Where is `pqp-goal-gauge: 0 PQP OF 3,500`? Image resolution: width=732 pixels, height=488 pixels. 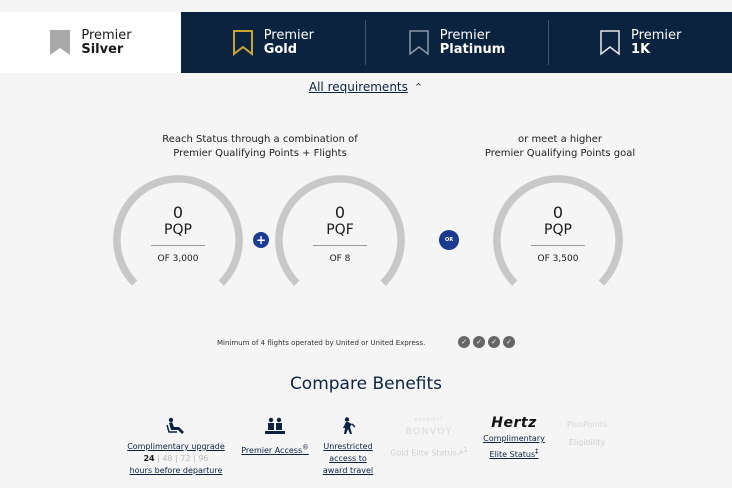
pqp-goal-gauge: 0 PQP OF 3,500 is located at coordinates (558, 240).